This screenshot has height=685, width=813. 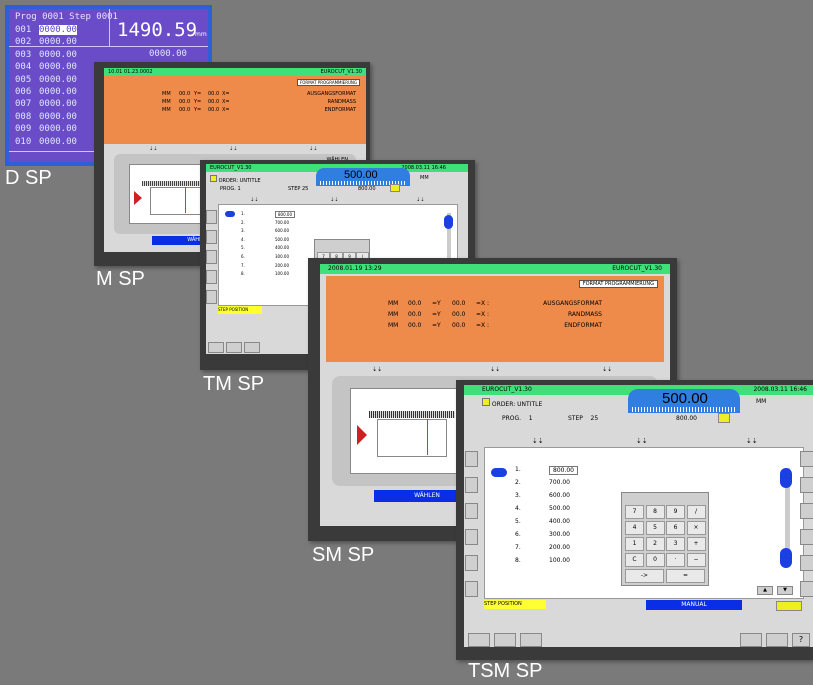 What do you see at coordinates (655, 512) in the screenshot?
I see `keypad-key: 8` at bounding box center [655, 512].